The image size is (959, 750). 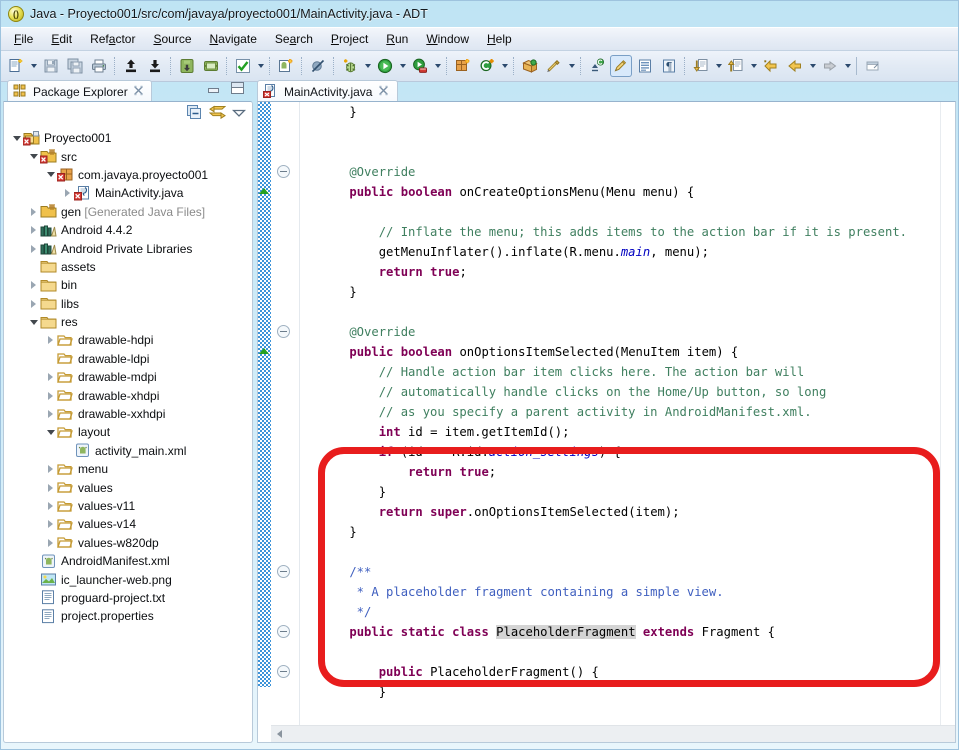 I want to click on menu-file: FFileile, so click(x=23, y=39).